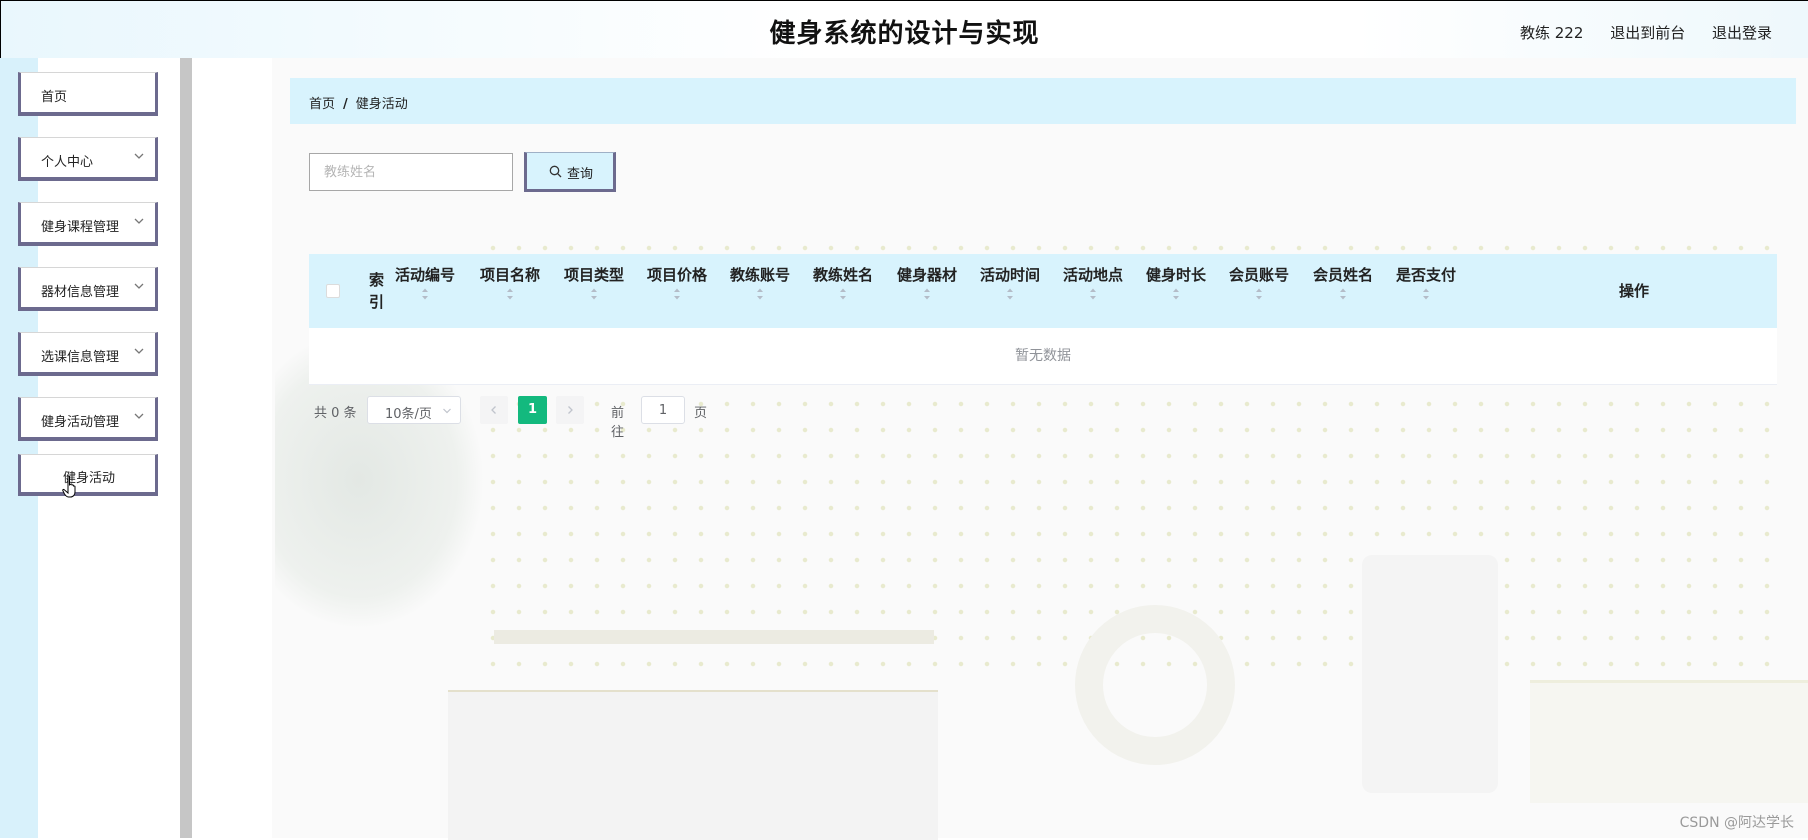  I want to click on sidebar-item-enrollment-management: 选课信息管理, so click(88, 354).